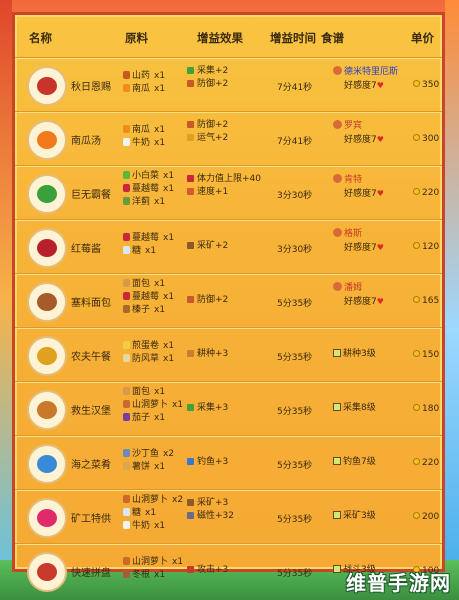  I want to click on buff-list: 采矿+2, so click(232, 246).